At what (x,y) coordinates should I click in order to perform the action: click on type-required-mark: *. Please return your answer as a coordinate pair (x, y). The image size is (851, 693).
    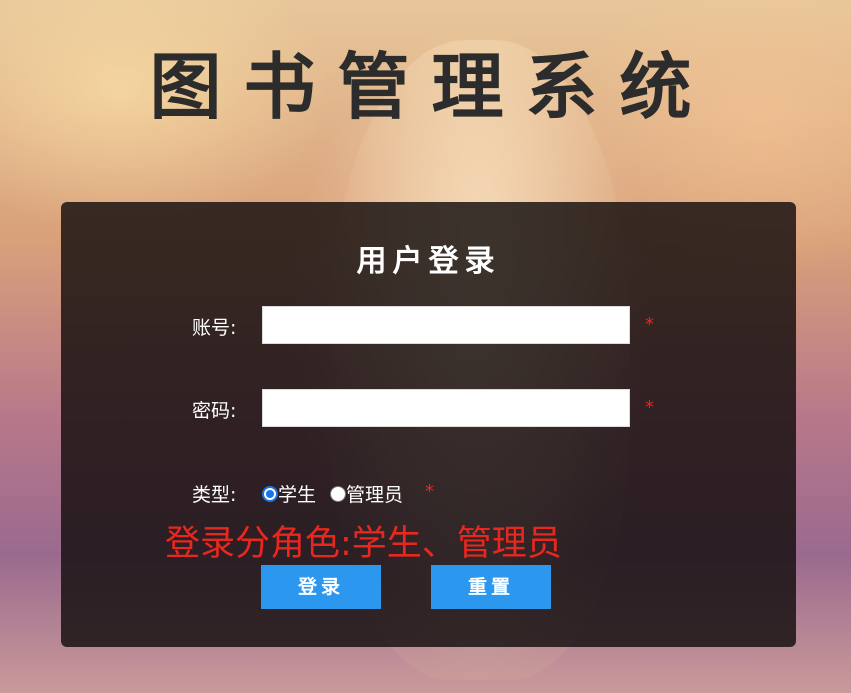
    Looking at the image, I should click on (429, 491).